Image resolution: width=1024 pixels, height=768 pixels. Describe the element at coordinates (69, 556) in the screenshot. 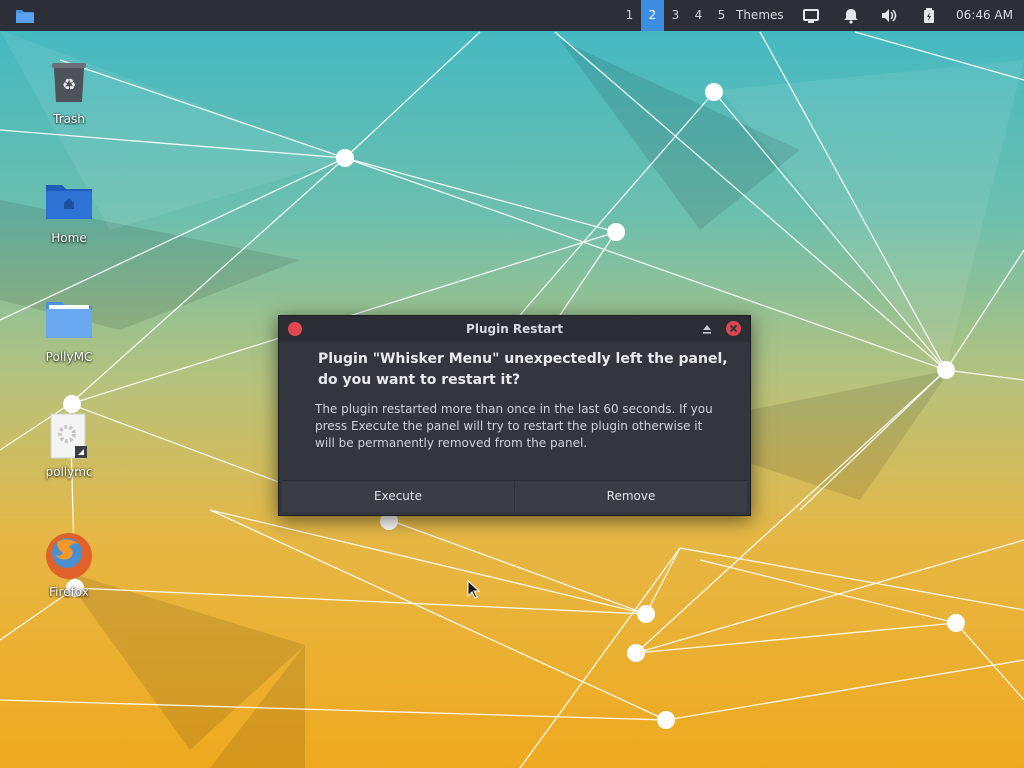

I see `firefox-icon` at that location.